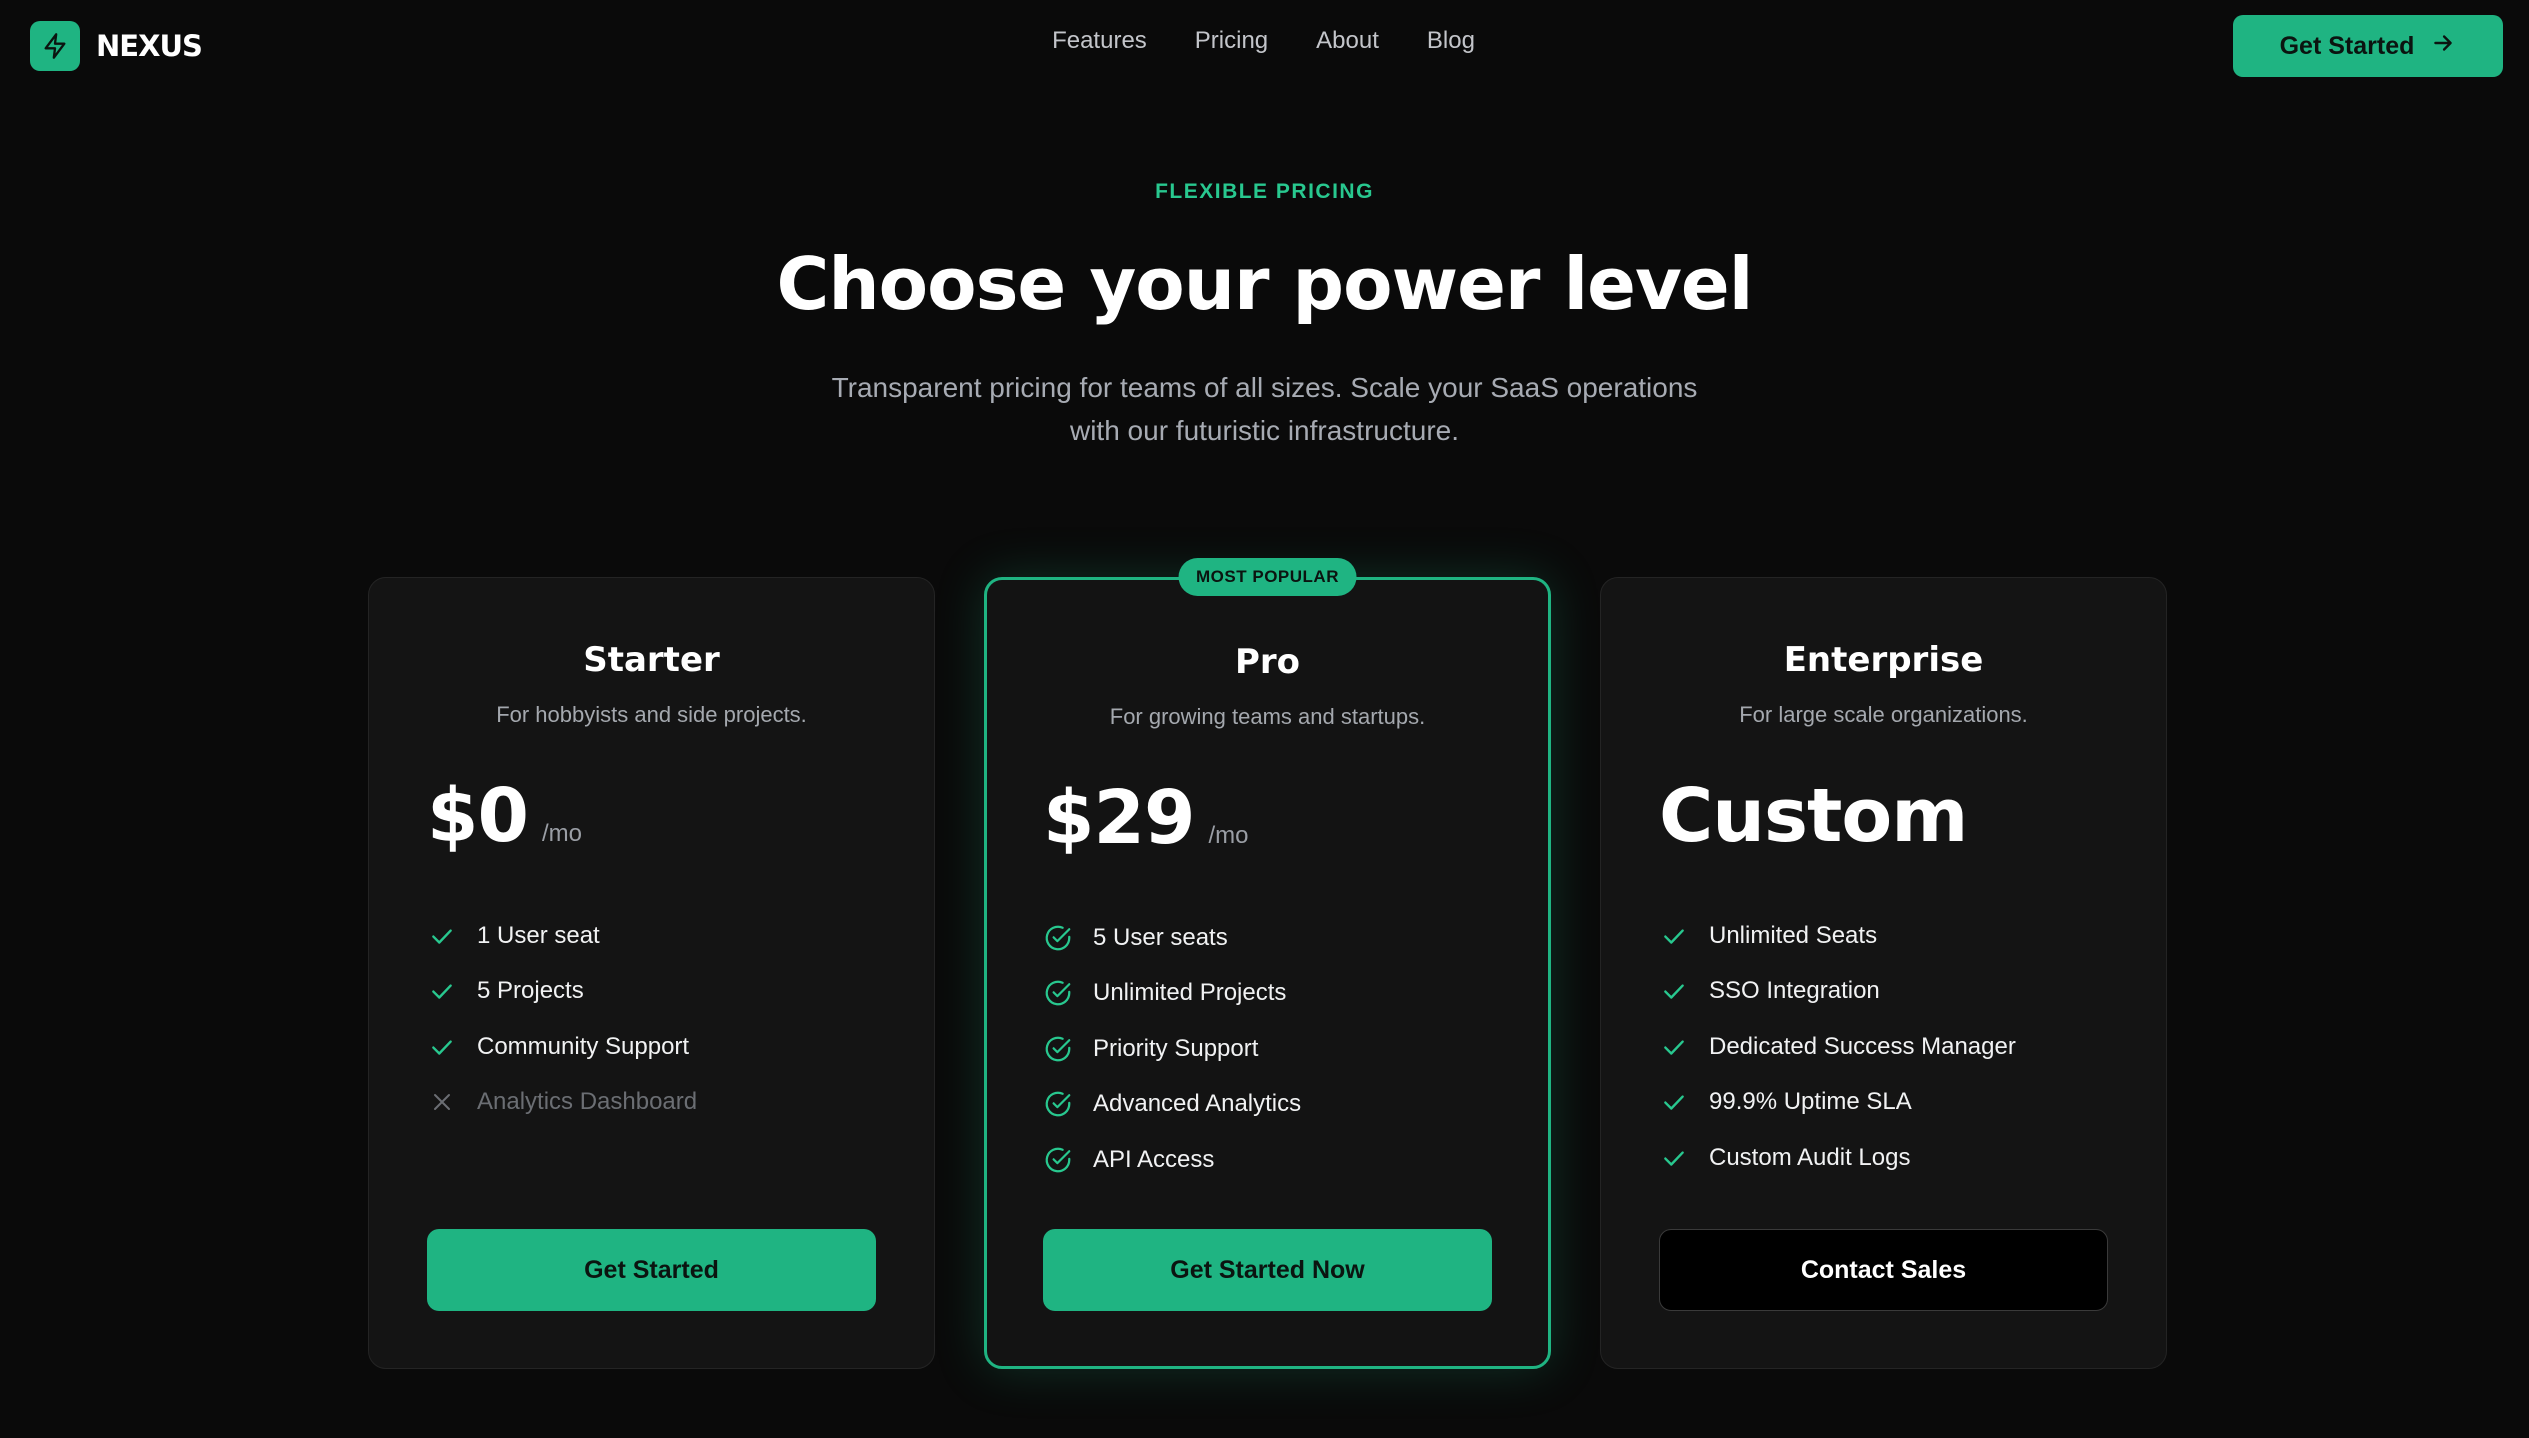  I want to click on price-row: $29 /mo, so click(1145, 818).